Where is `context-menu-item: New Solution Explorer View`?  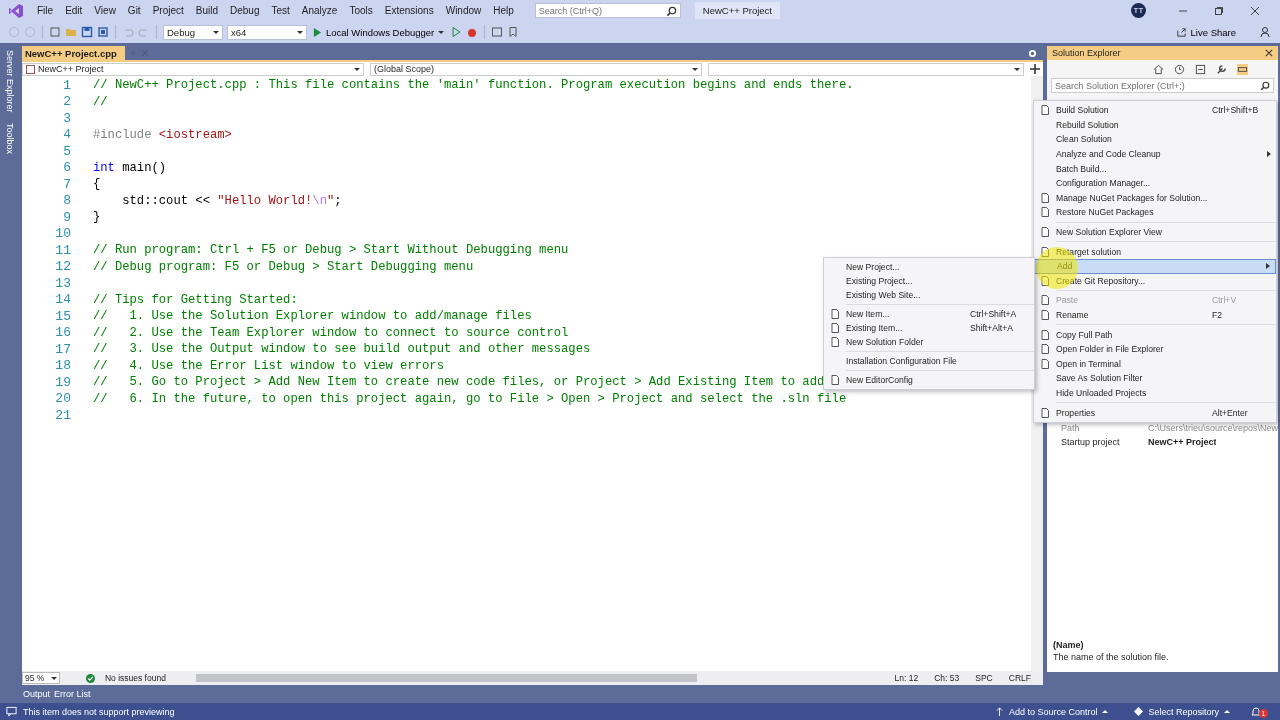
context-menu-item: New Solution Explorer View is located at coordinates (1155, 232).